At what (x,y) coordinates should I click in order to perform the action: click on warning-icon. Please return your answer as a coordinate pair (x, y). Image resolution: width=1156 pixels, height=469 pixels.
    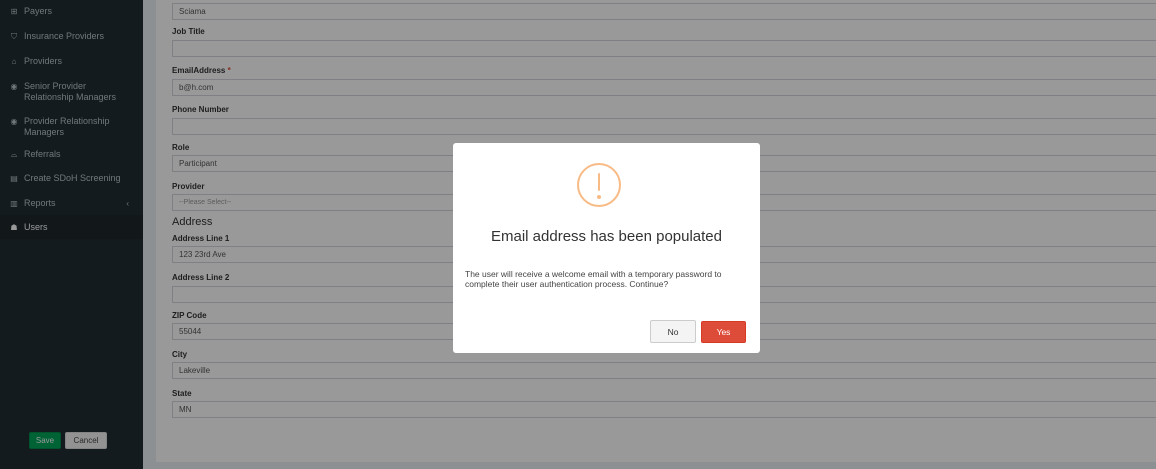
    Looking at the image, I should click on (599, 185).